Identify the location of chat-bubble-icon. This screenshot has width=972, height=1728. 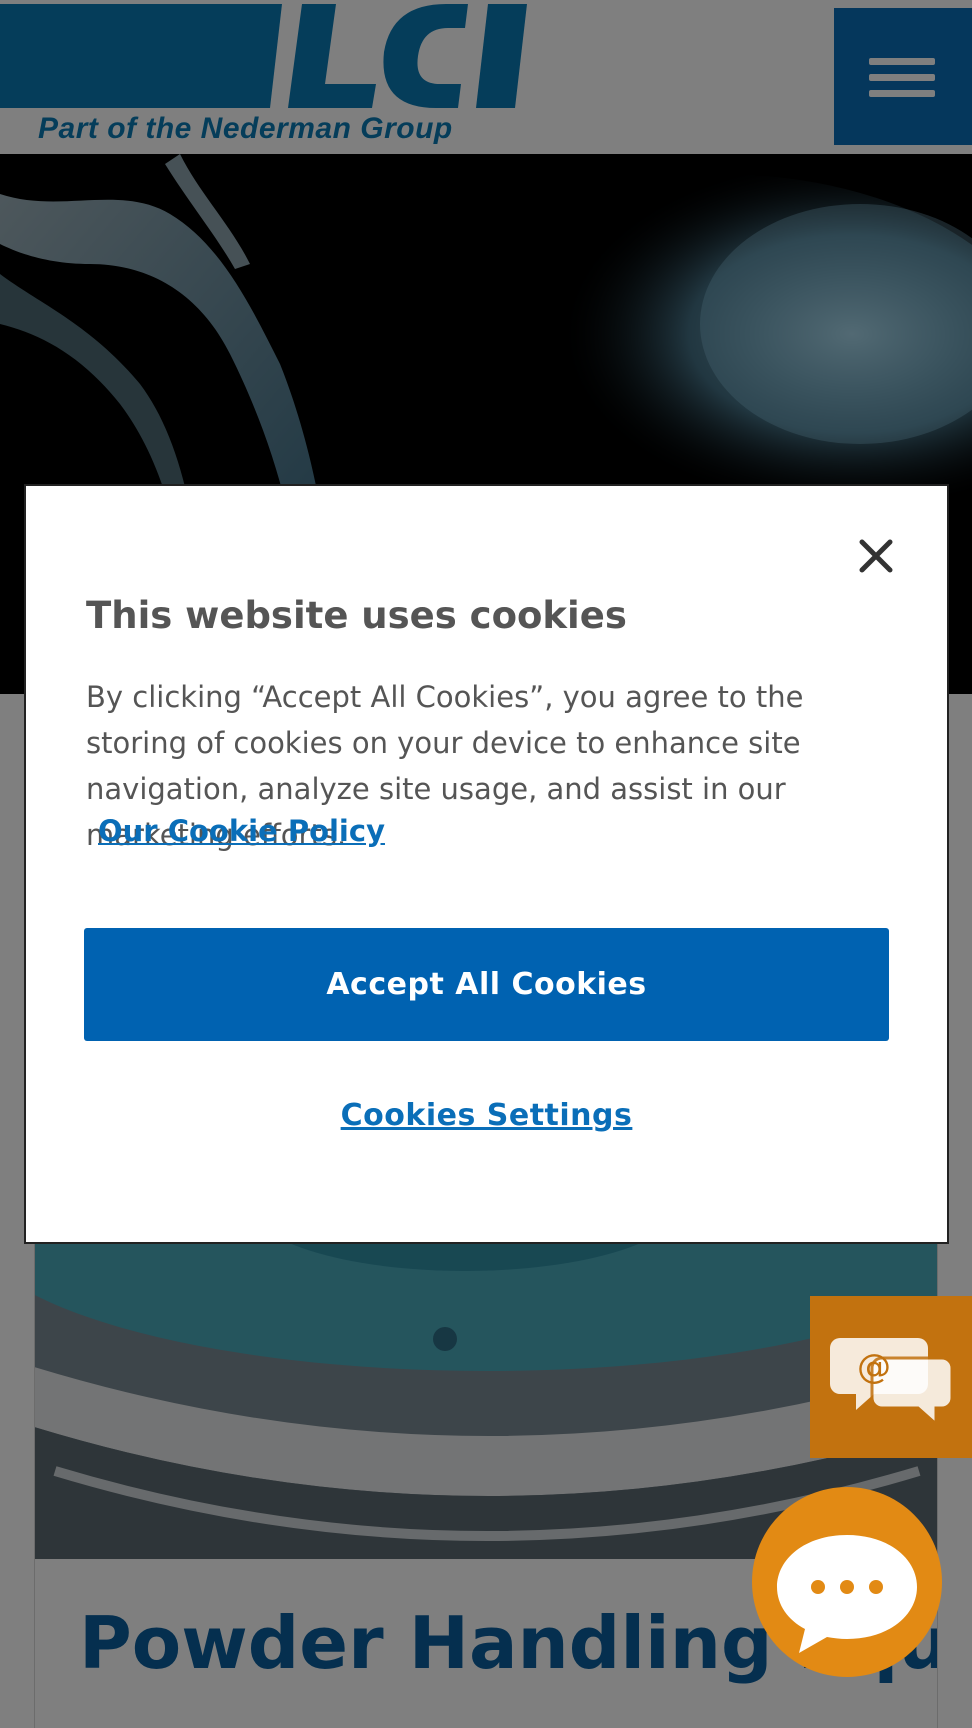
(847, 1594).